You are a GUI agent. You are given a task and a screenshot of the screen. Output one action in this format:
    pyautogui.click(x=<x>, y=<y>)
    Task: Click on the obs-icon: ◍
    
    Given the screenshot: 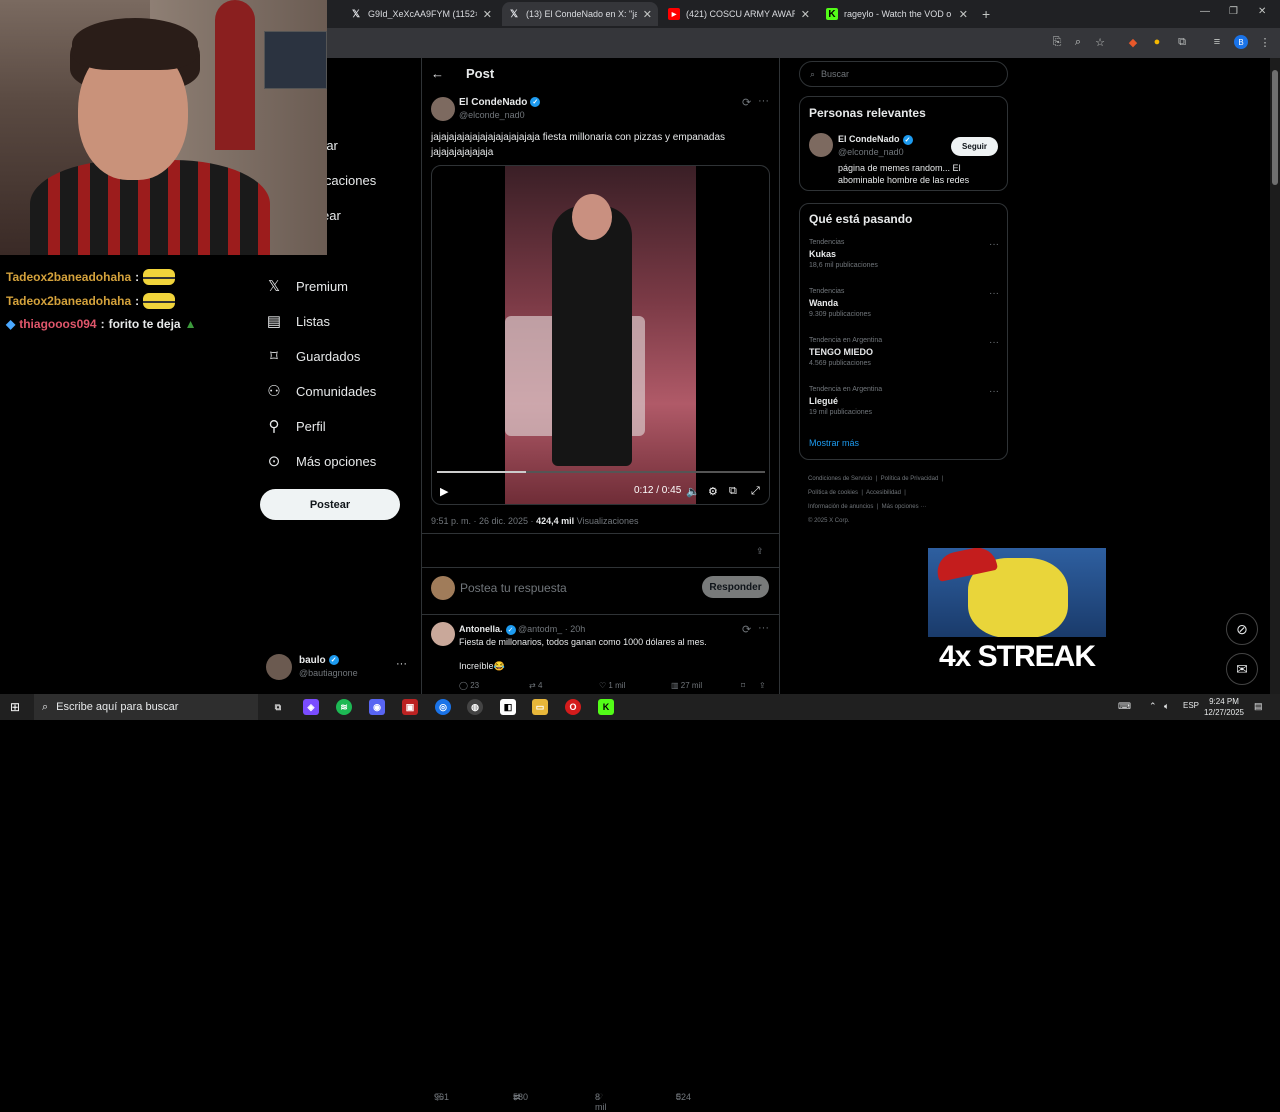 What is the action you would take?
    pyautogui.click(x=475, y=707)
    